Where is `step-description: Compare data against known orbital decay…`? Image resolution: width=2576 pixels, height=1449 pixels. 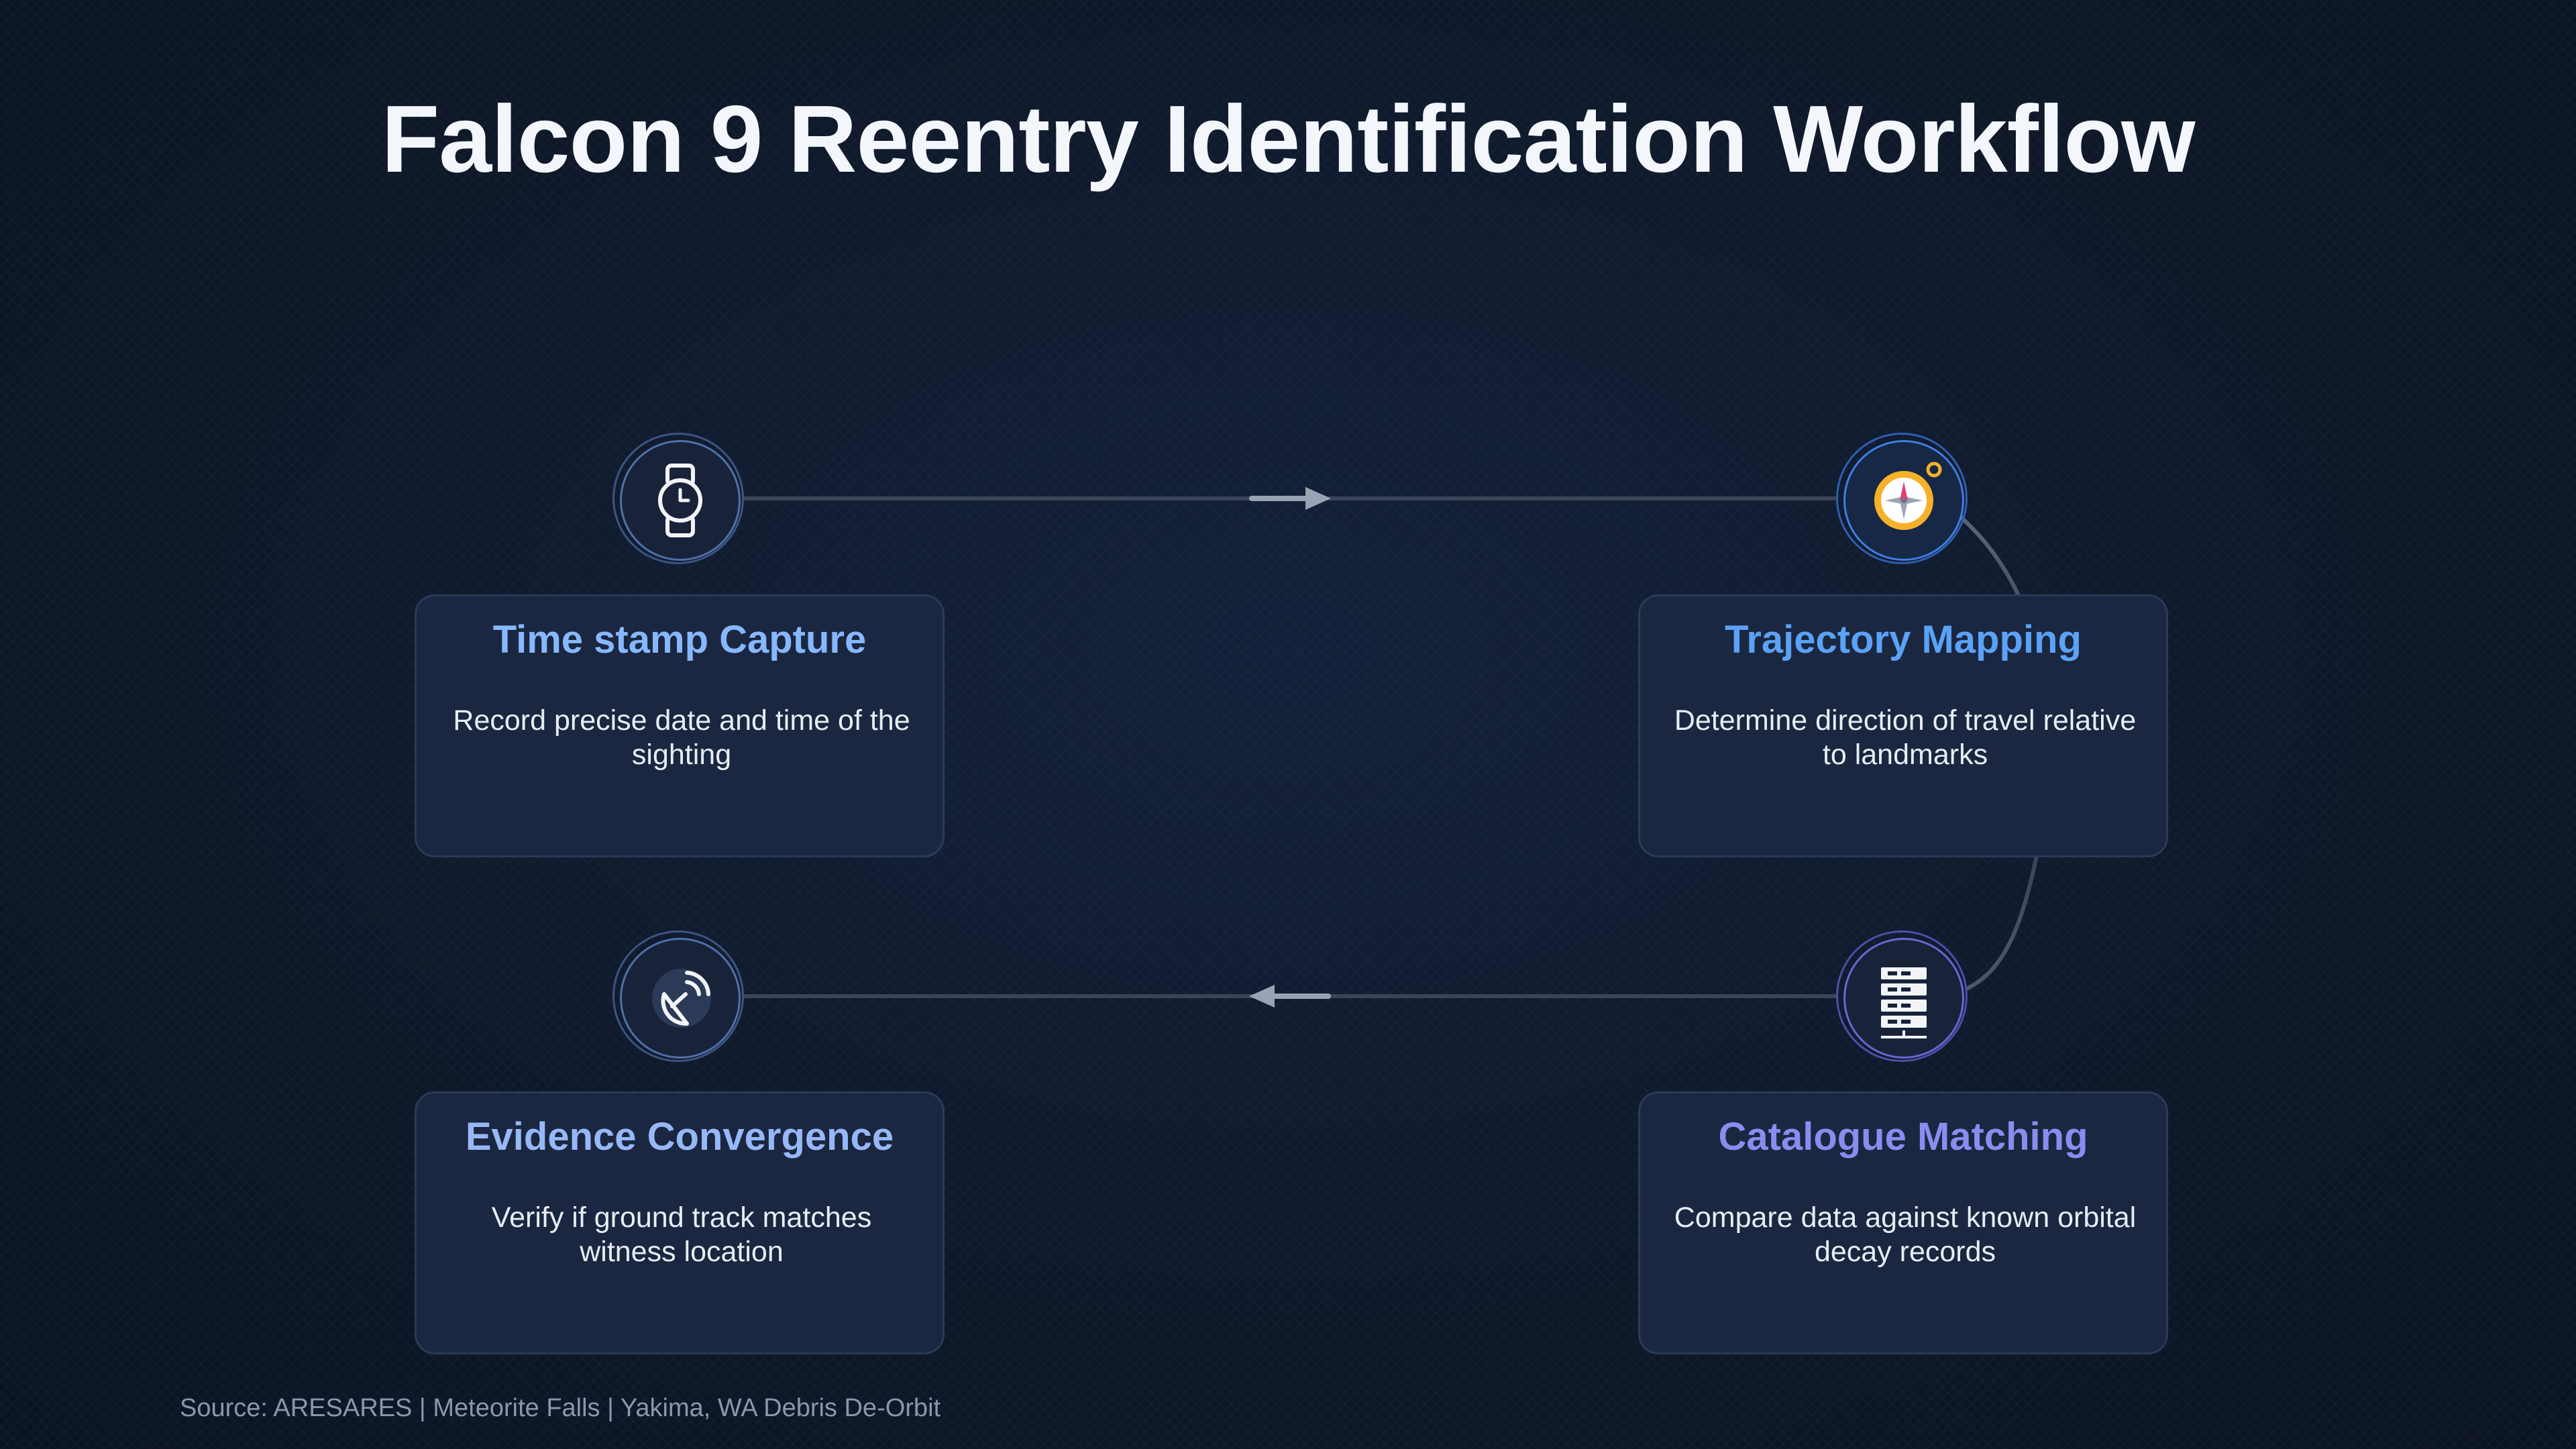 step-description: Compare data against known orbital decay… is located at coordinates (1905, 1234).